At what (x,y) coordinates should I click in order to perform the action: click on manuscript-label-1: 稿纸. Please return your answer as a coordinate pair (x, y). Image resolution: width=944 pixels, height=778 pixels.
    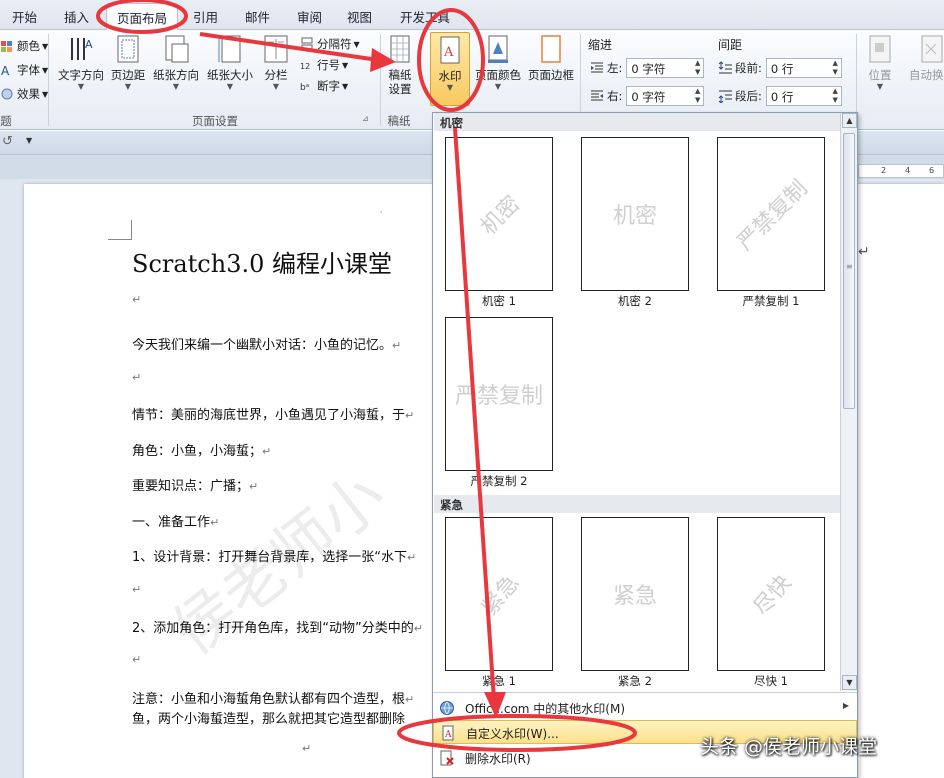
    Looking at the image, I should click on (400, 75).